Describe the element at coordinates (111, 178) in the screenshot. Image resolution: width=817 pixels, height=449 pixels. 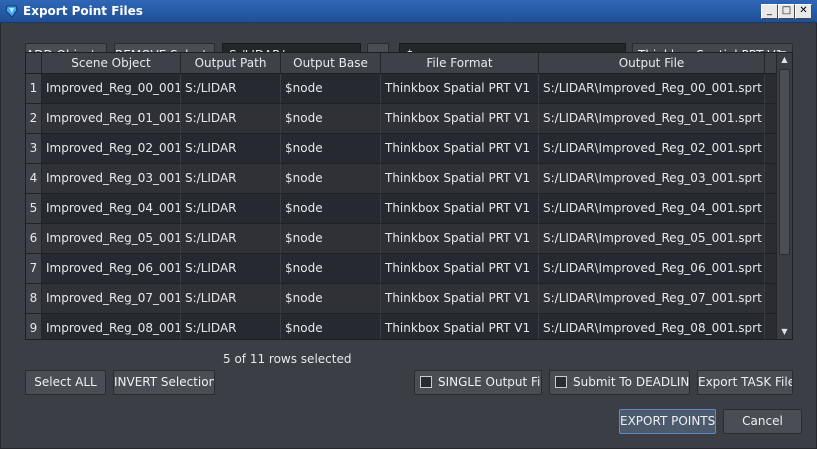
I see `scene-object-cell: Improved_Reg_03_001` at that location.